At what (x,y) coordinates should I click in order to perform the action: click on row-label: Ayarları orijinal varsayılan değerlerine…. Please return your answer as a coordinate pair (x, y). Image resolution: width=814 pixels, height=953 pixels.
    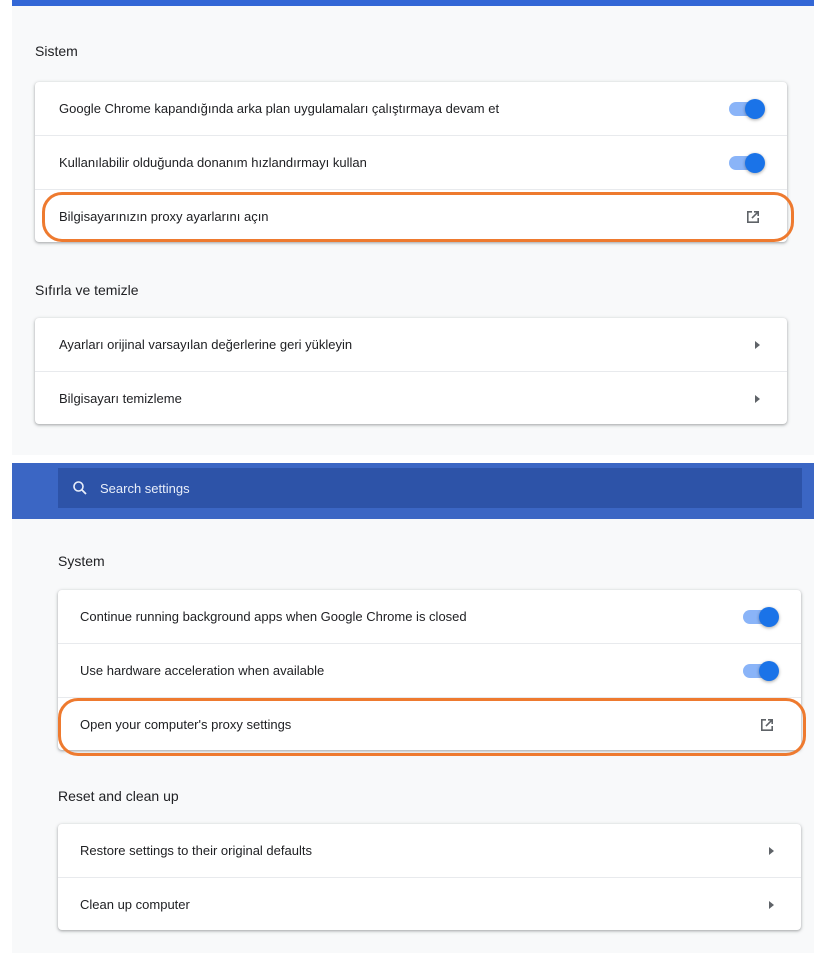
    Looking at the image, I should click on (206, 344).